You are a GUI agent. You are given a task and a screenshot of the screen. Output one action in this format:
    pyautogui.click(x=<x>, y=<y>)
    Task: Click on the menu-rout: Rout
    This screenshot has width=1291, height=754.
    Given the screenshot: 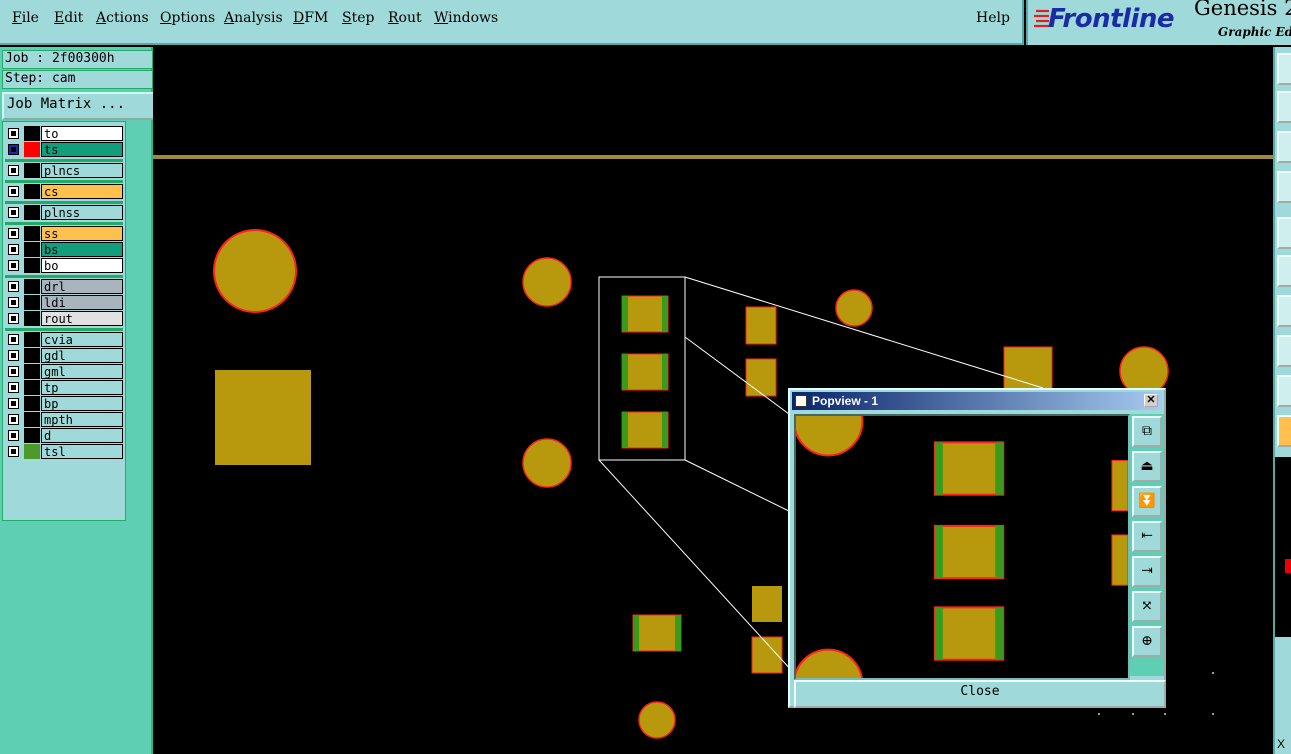 What is the action you would take?
    pyautogui.click(x=405, y=18)
    